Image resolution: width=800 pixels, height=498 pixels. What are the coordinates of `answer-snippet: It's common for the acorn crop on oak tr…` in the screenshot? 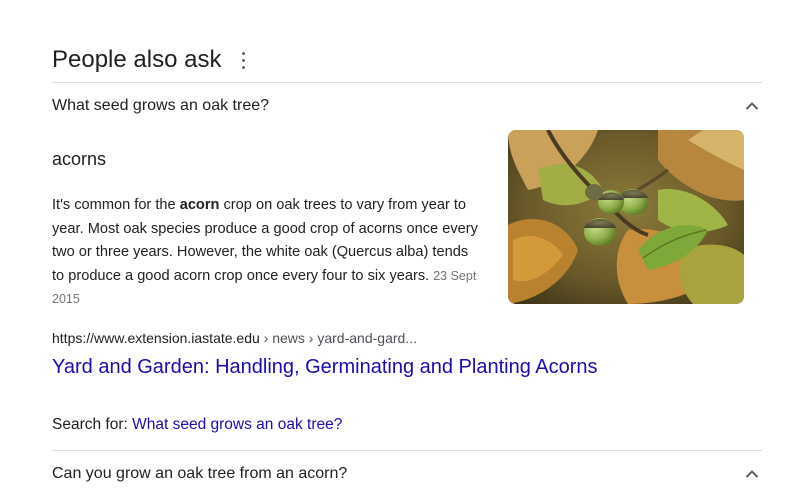 It's located at (267, 253).